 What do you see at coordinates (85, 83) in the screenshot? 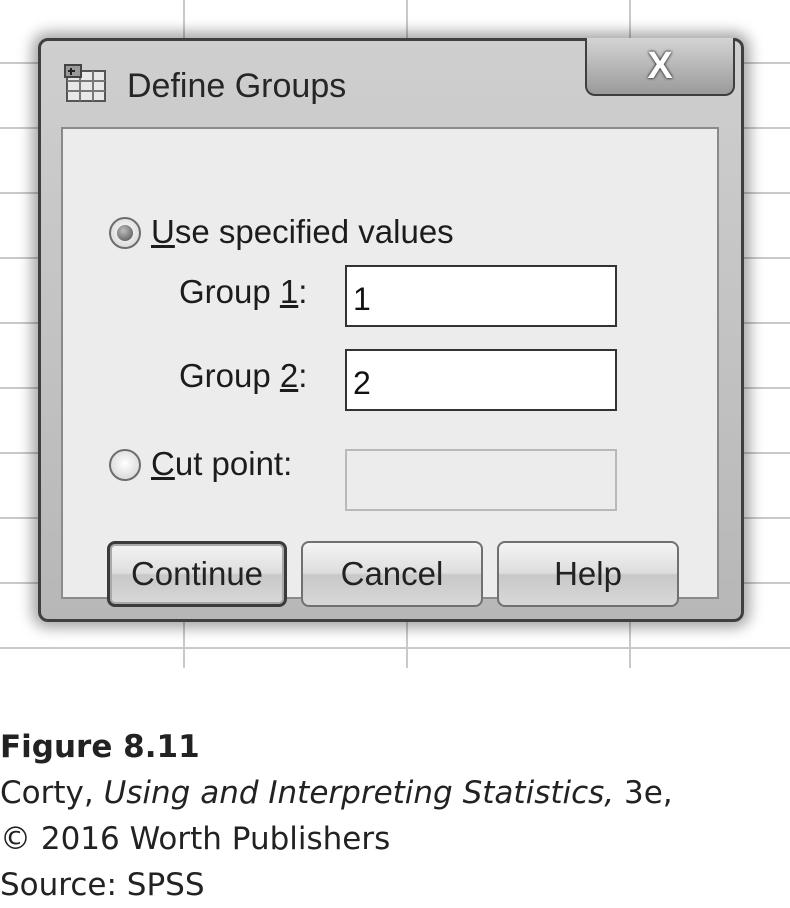
I see `spss-data-icon` at bounding box center [85, 83].